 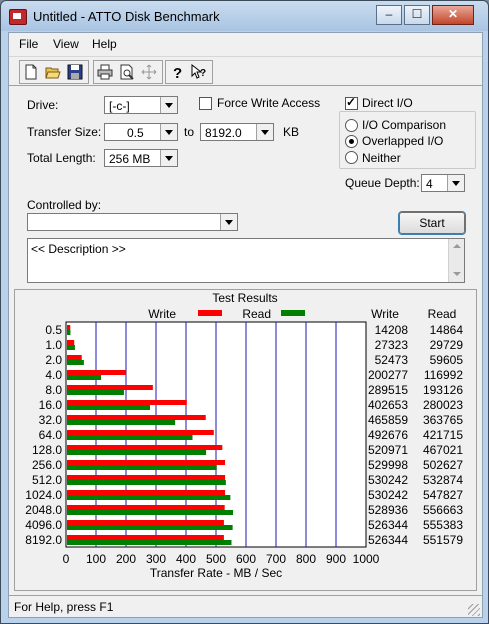 I want to click on menu-help: Help, so click(x=104, y=44).